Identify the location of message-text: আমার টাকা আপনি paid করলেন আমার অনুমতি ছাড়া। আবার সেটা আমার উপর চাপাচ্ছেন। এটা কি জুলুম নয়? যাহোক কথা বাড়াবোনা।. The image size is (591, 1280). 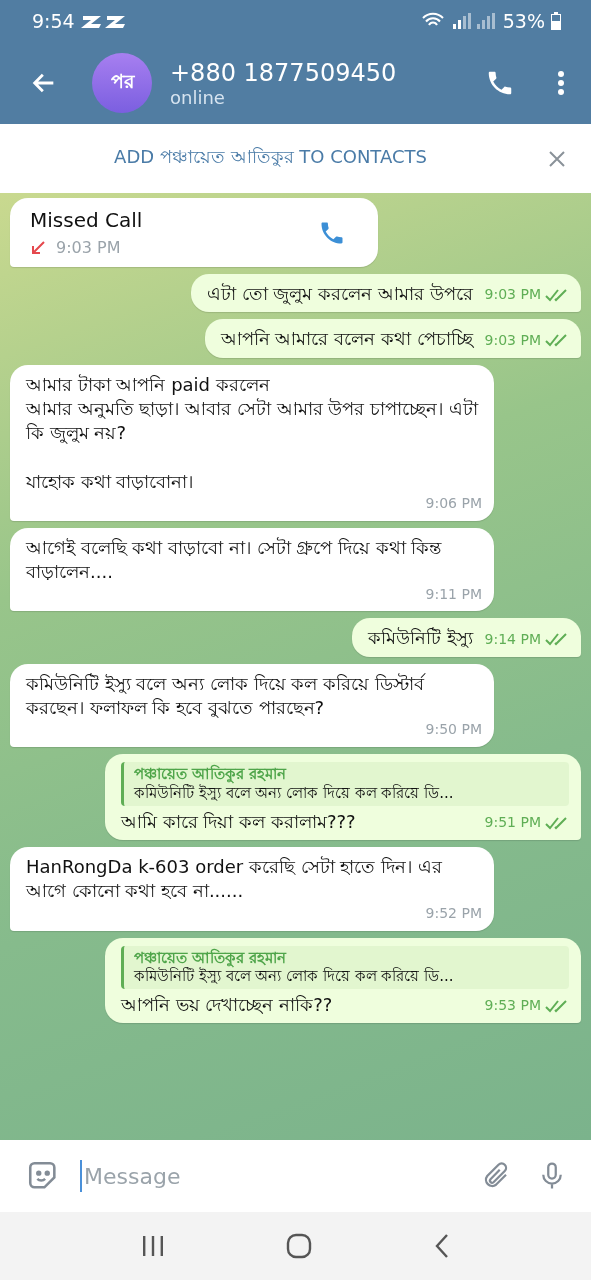
(253, 433).